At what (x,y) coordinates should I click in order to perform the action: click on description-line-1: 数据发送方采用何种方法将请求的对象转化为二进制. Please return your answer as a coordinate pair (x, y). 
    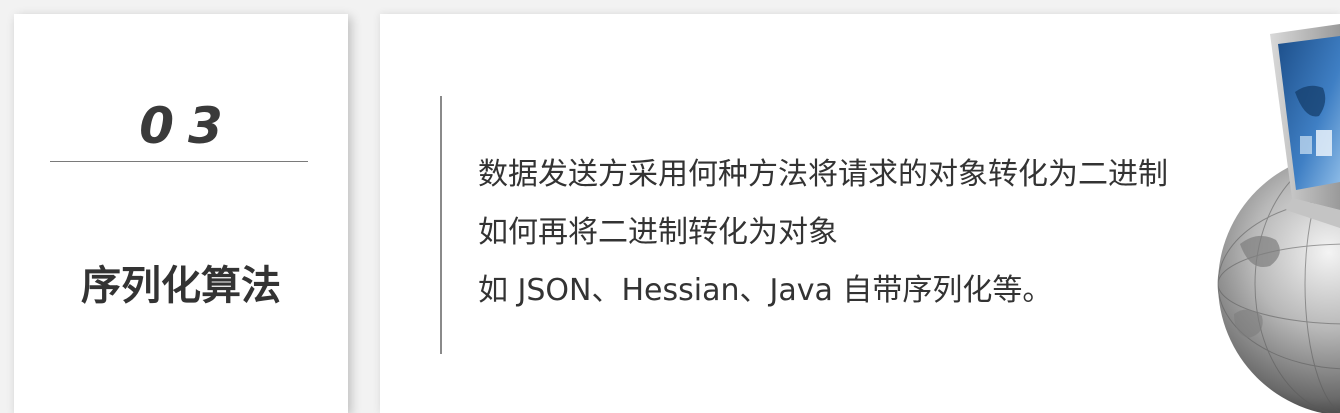
    Looking at the image, I should click on (823, 174).